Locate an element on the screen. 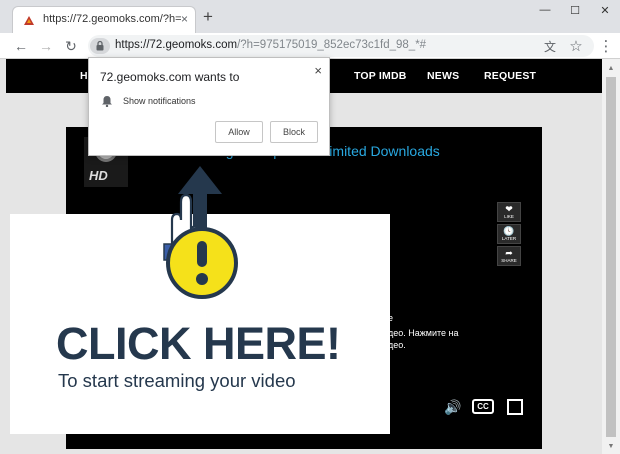  lock-icon is located at coordinates (100, 45).